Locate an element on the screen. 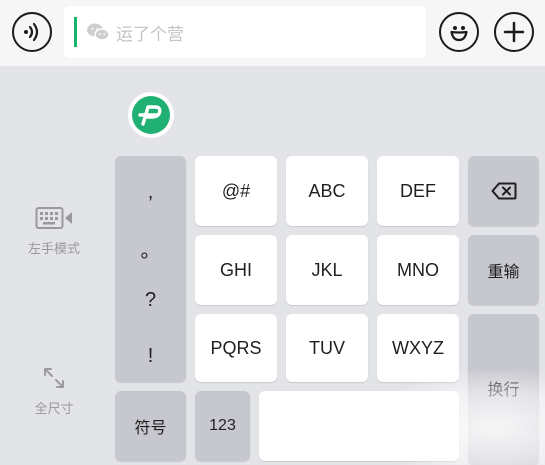 This screenshot has width=545, height=465. enter-label: 换行 is located at coordinates (503, 390).